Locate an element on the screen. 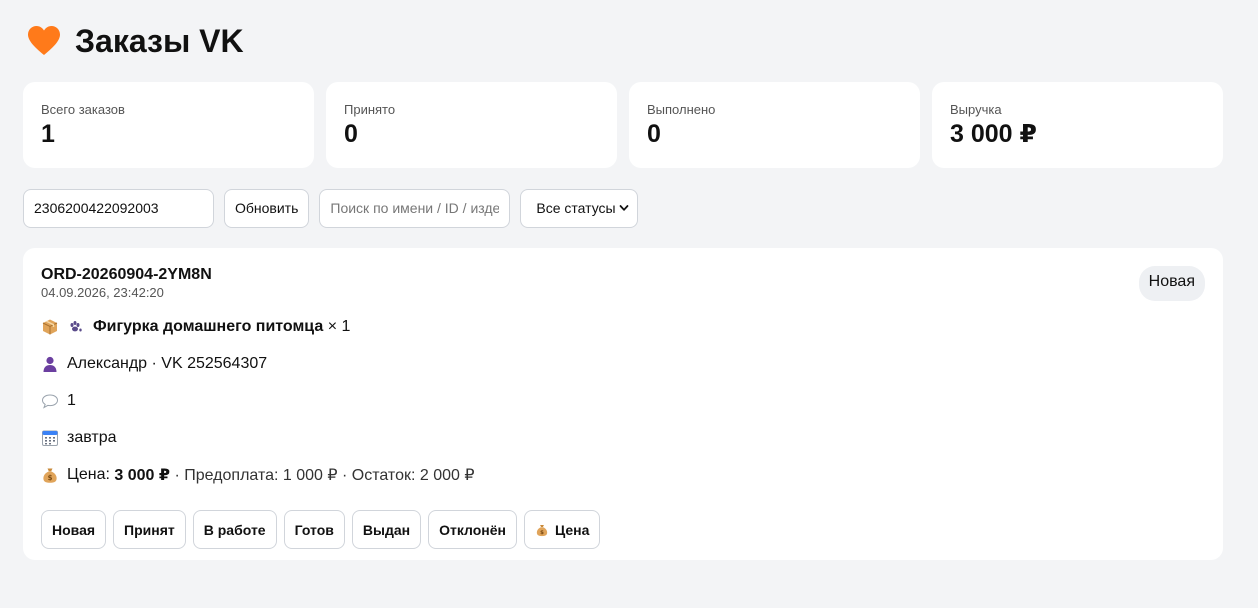 The height and width of the screenshot is (608, 1258). refresh-button: Обновить is located at coordinates (267, 208).